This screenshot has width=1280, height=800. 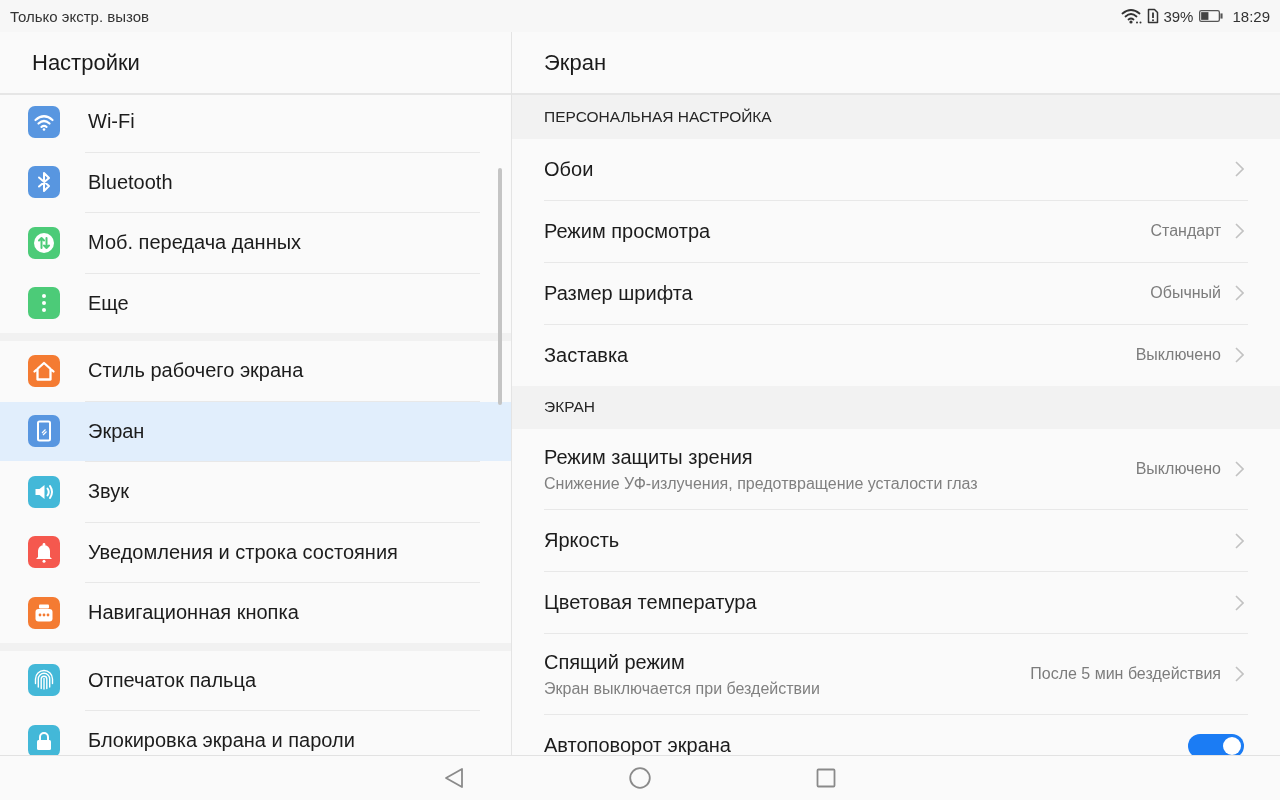 I want to click on settings-row: Режим защиты зрения Снижение УФ-излучения, предотвращение усталости глаз Выключено, so click(x=896, y=469).